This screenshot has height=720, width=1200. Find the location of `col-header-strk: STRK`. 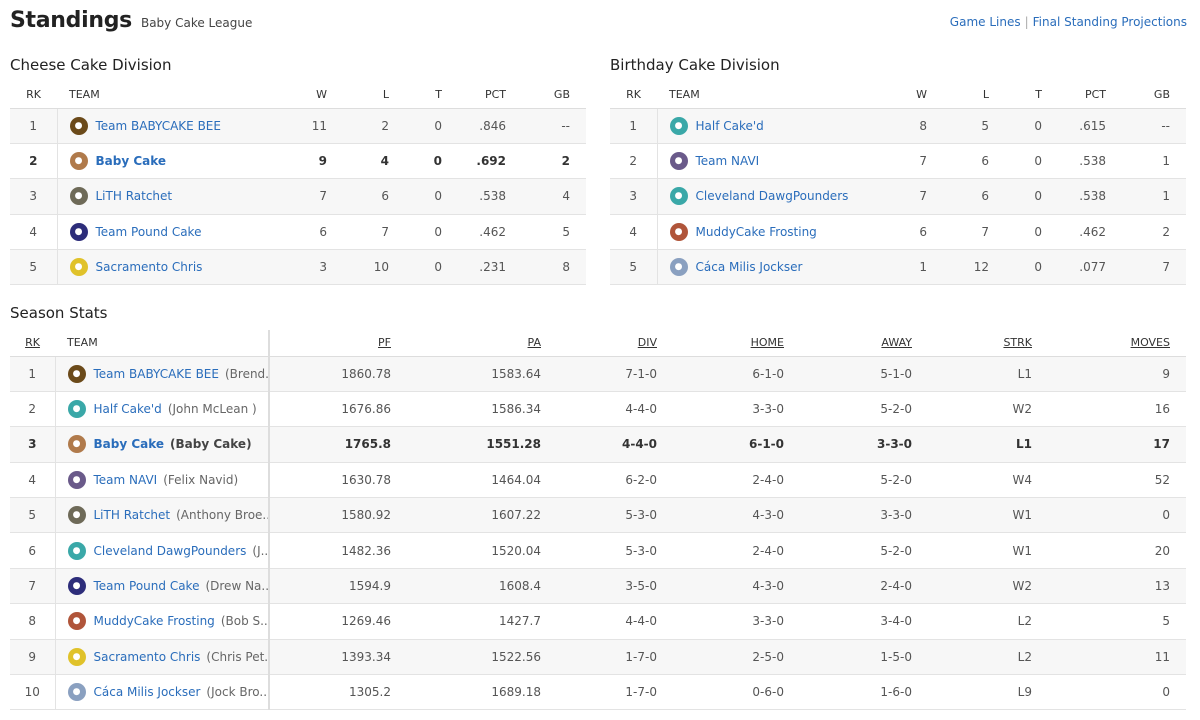

col-header-strk: STRK is located at coordinates (972, 343).